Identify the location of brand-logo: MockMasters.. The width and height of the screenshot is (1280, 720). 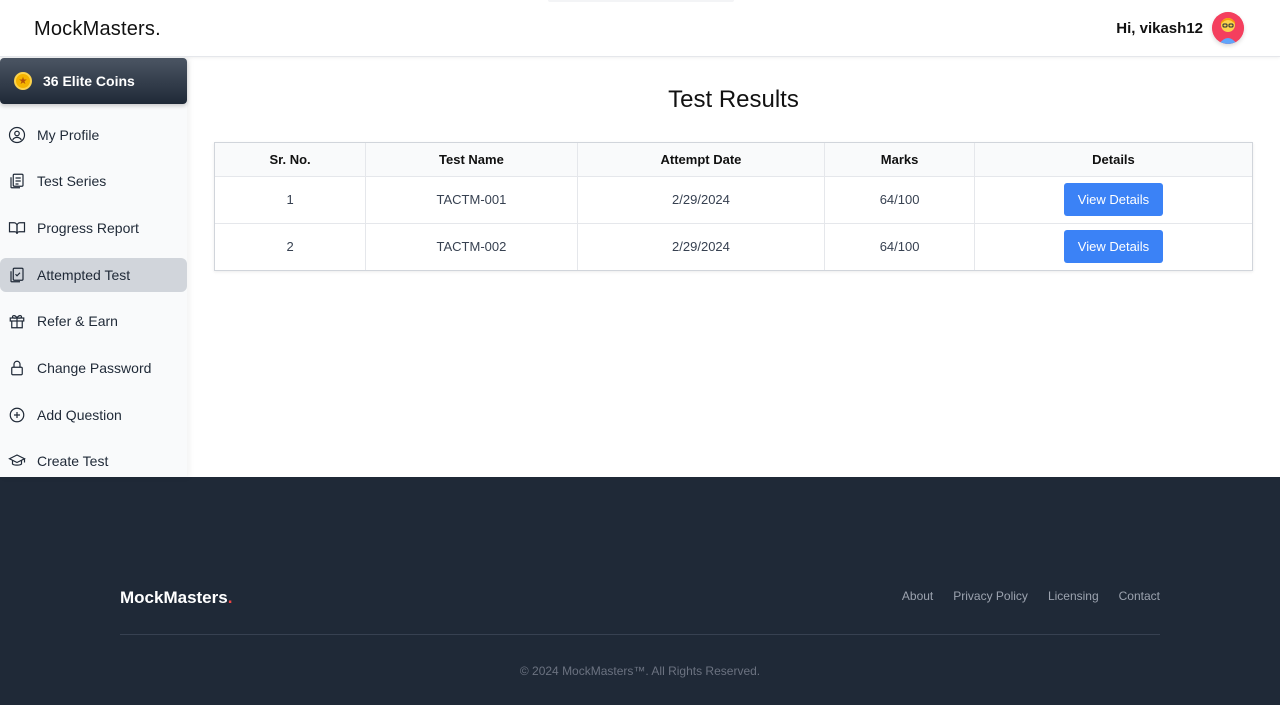
(97, 29).